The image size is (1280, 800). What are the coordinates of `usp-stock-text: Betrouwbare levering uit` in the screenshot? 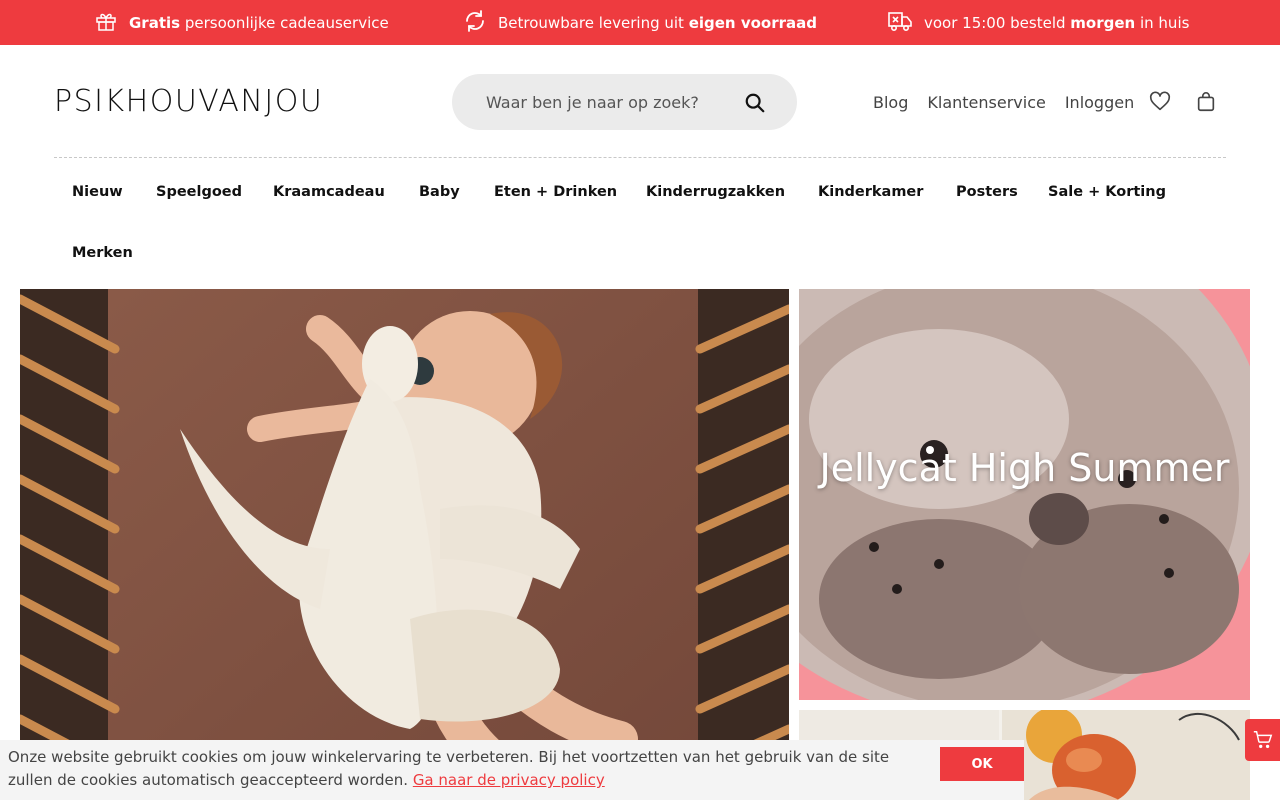 It's located at (593, 22).